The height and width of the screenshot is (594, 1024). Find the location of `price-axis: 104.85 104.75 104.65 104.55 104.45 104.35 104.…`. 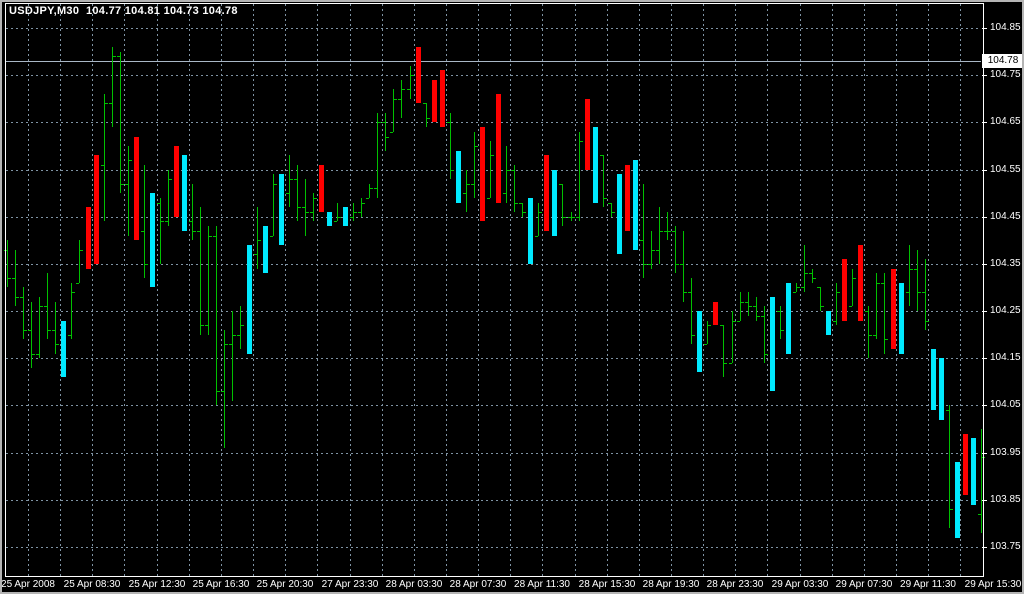

price-axis: 104.85 104.75 104.65 104.55 104.45 104.35 104.… is located at coordinates (1003, 297).